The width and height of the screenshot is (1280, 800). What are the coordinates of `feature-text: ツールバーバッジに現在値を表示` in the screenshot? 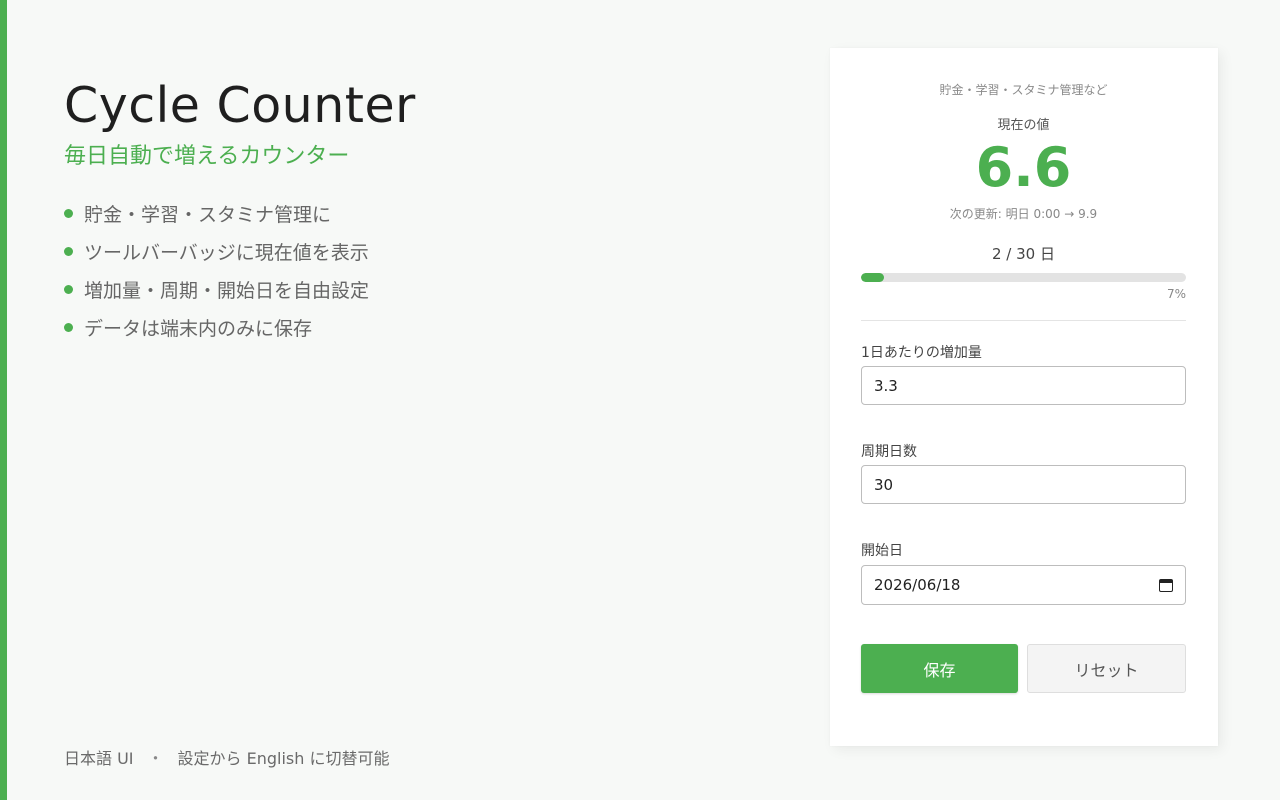 It's located at (226, 252).